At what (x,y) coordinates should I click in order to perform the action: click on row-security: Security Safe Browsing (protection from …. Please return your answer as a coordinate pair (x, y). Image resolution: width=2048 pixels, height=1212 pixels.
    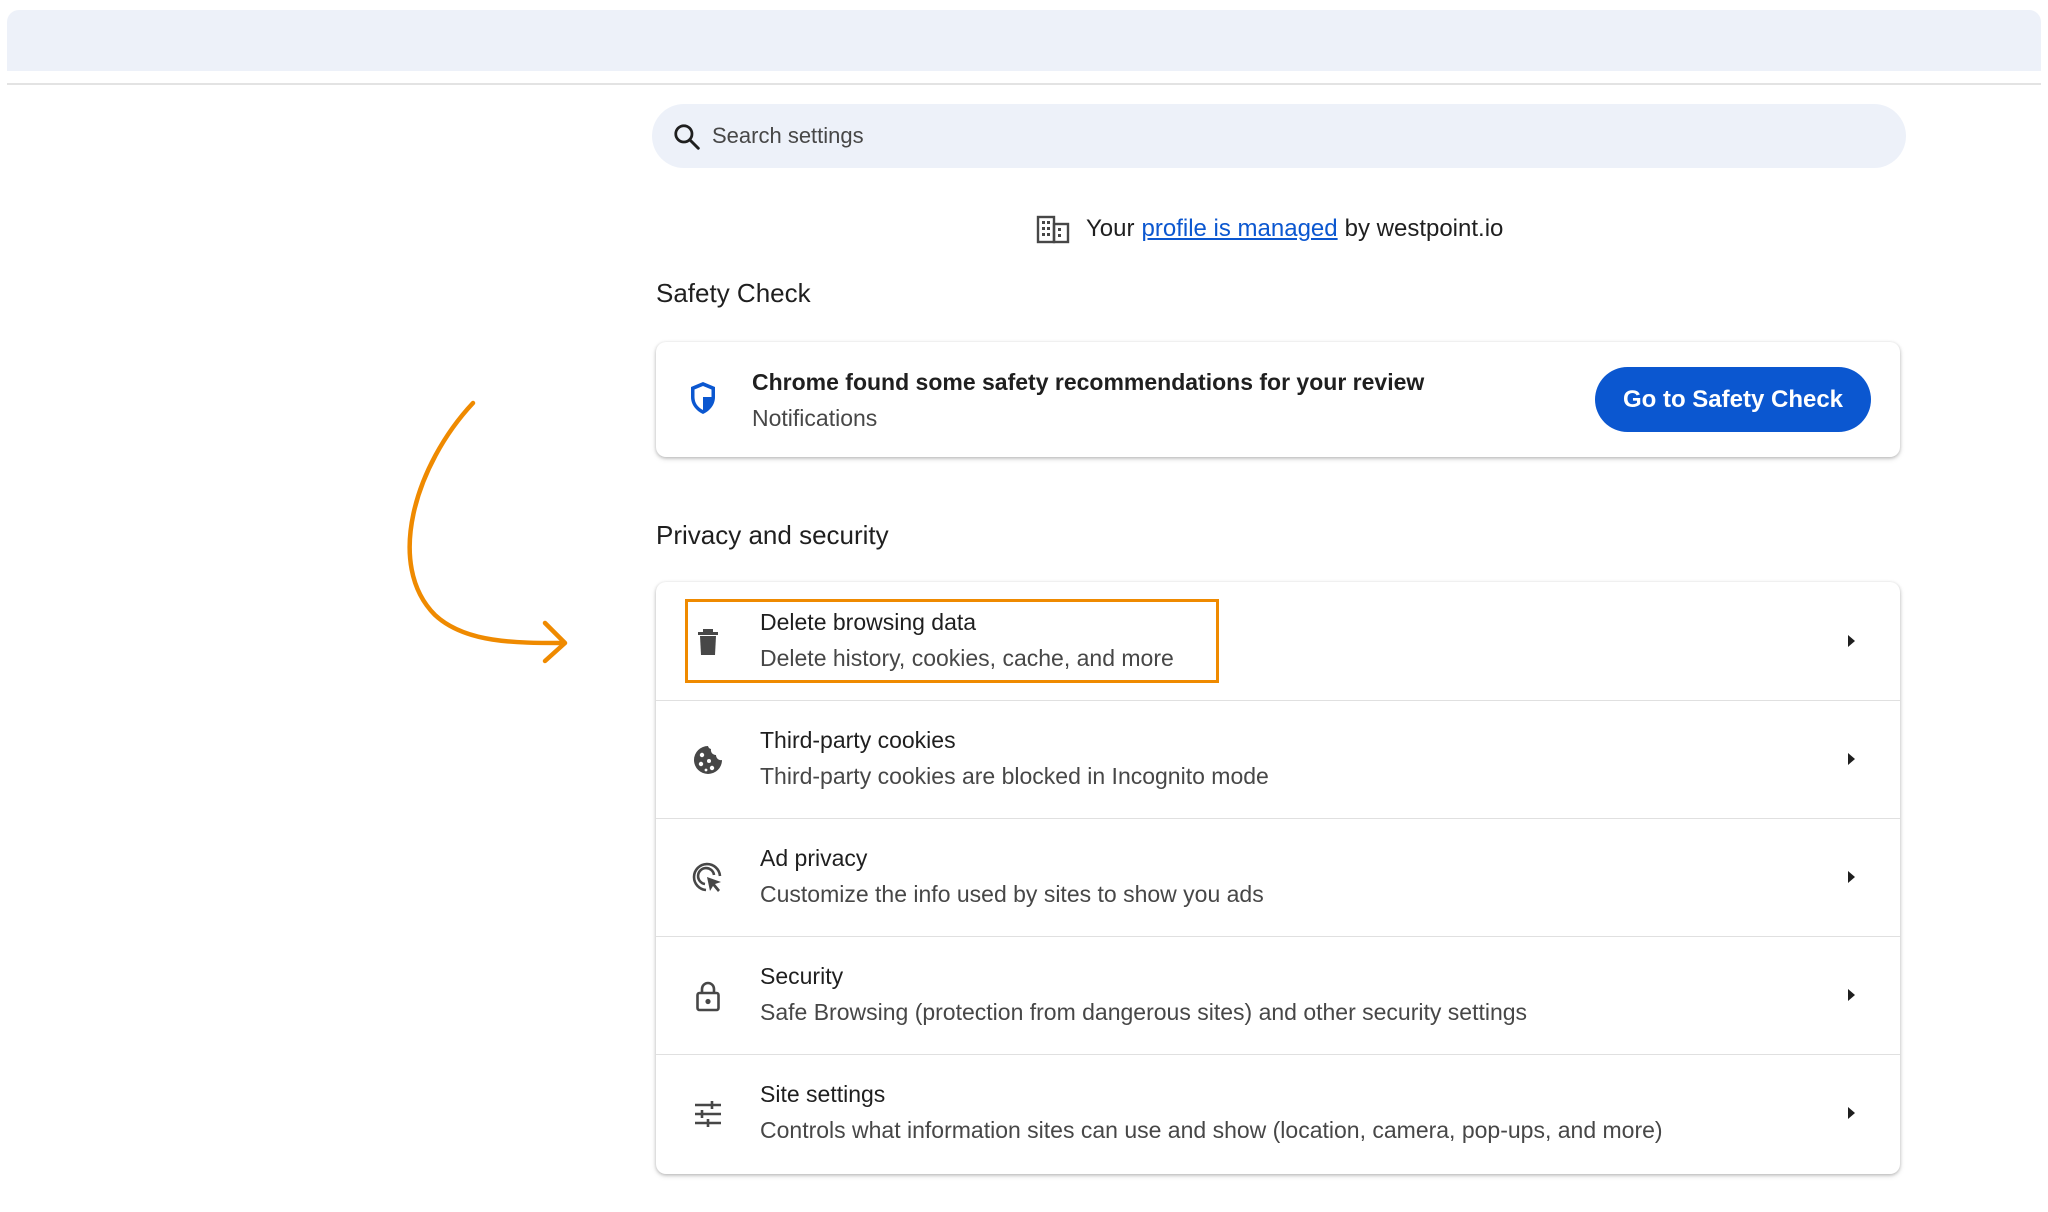
    Looking at the image, I should click on (1278, 995).